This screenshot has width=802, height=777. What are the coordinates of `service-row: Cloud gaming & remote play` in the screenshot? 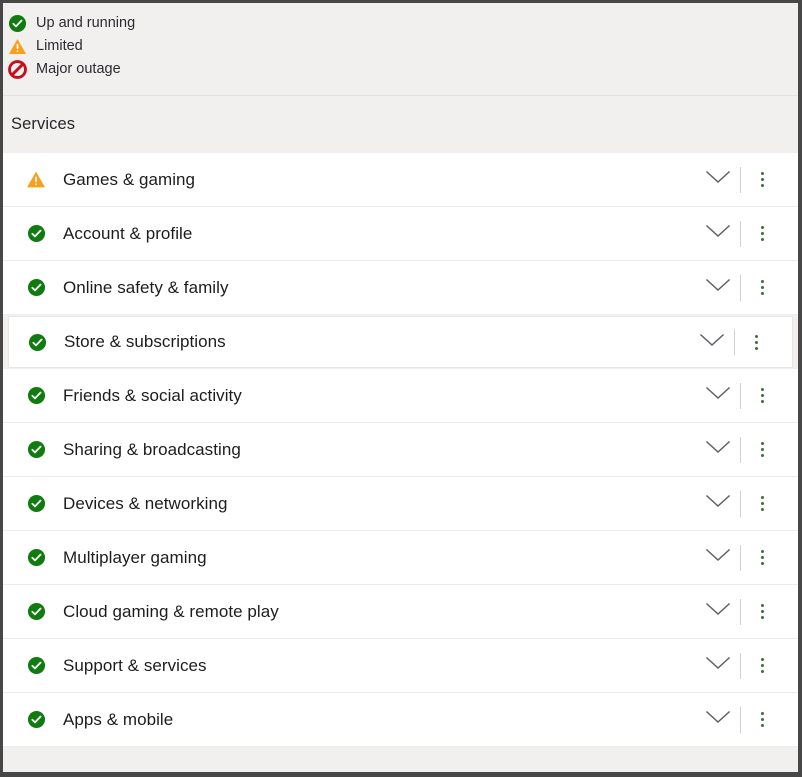 It's located at (400, 612).